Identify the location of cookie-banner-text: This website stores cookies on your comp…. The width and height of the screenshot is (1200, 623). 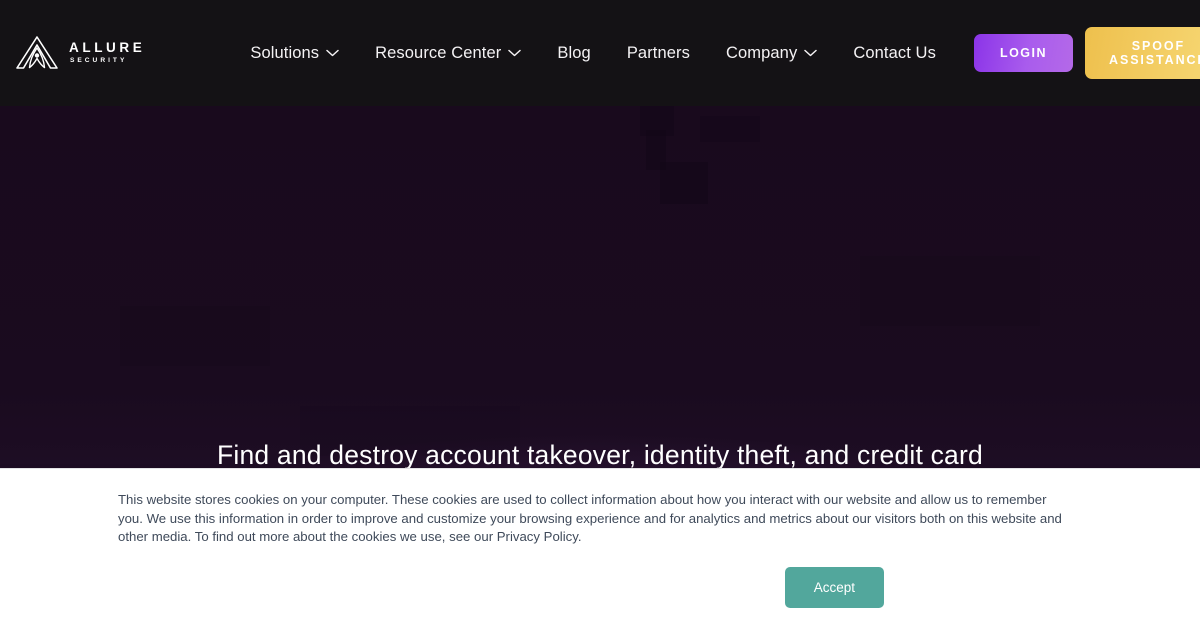
(590, 518).